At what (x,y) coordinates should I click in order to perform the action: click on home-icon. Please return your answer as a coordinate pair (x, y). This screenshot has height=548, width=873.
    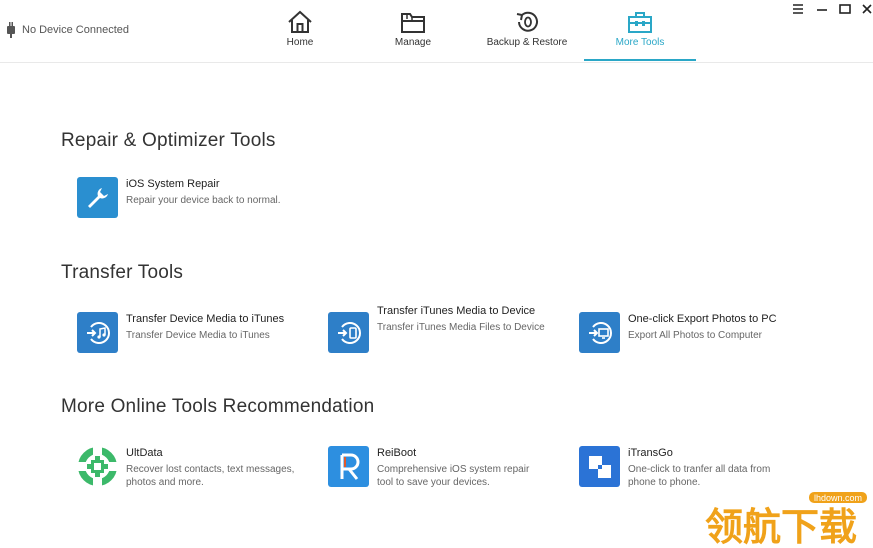
    Looking at the image, I should click on (300, 21).